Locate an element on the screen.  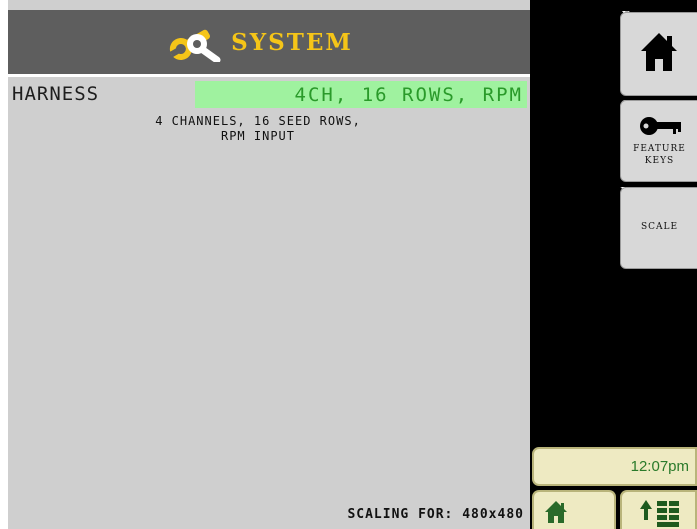
title-divider is located at coordinates (269, 75).